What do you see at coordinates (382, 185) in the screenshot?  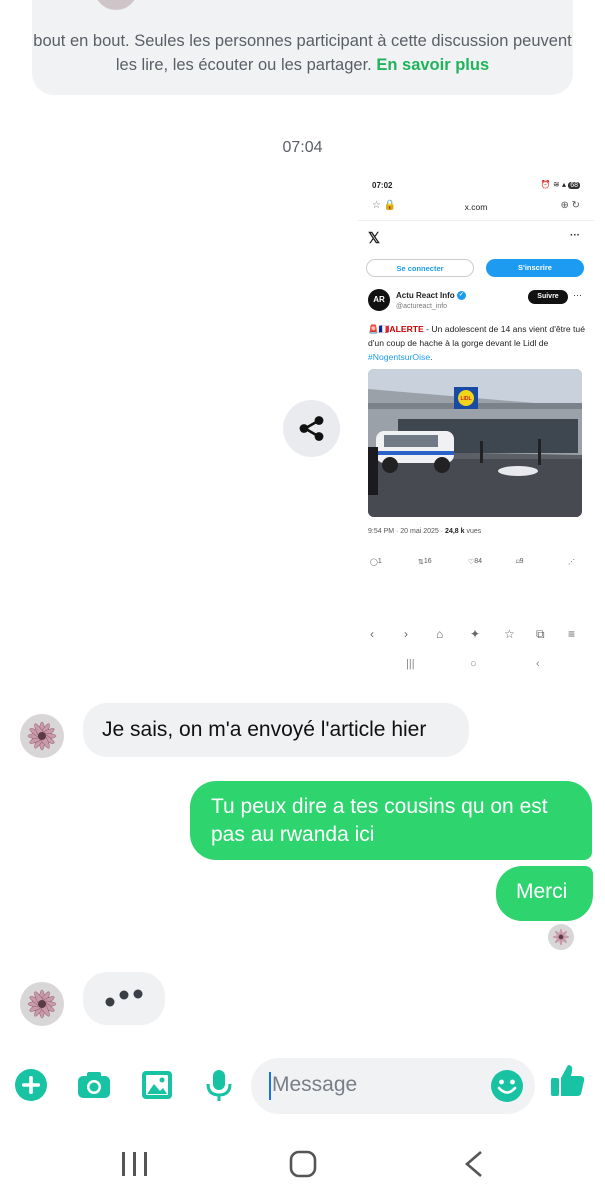 I see `status-time: 07:02` at bounding box center [382, 185].